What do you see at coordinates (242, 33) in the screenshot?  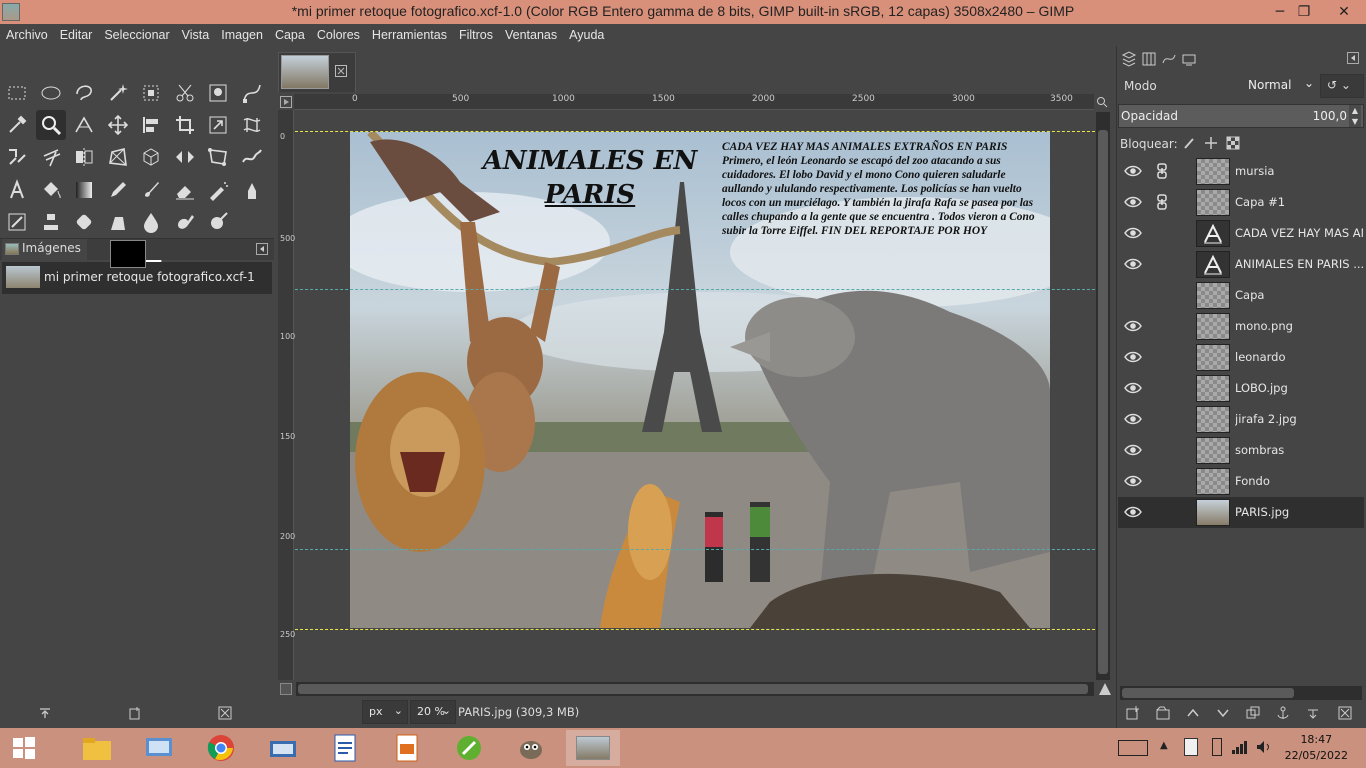 I see `menu-imagen: Imagen` at bounding box center [242, 33].